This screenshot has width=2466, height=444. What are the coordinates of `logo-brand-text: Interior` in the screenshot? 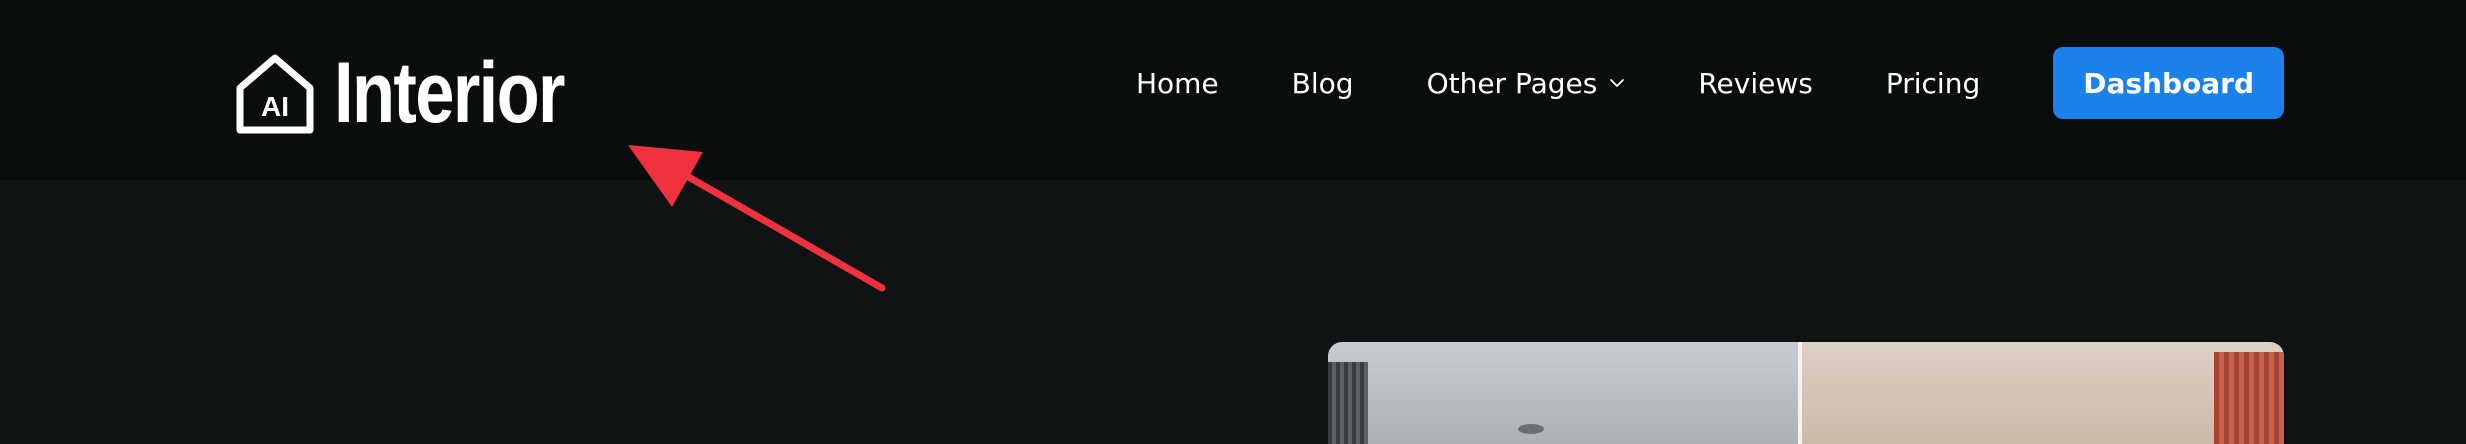 It's located at (449, 93).